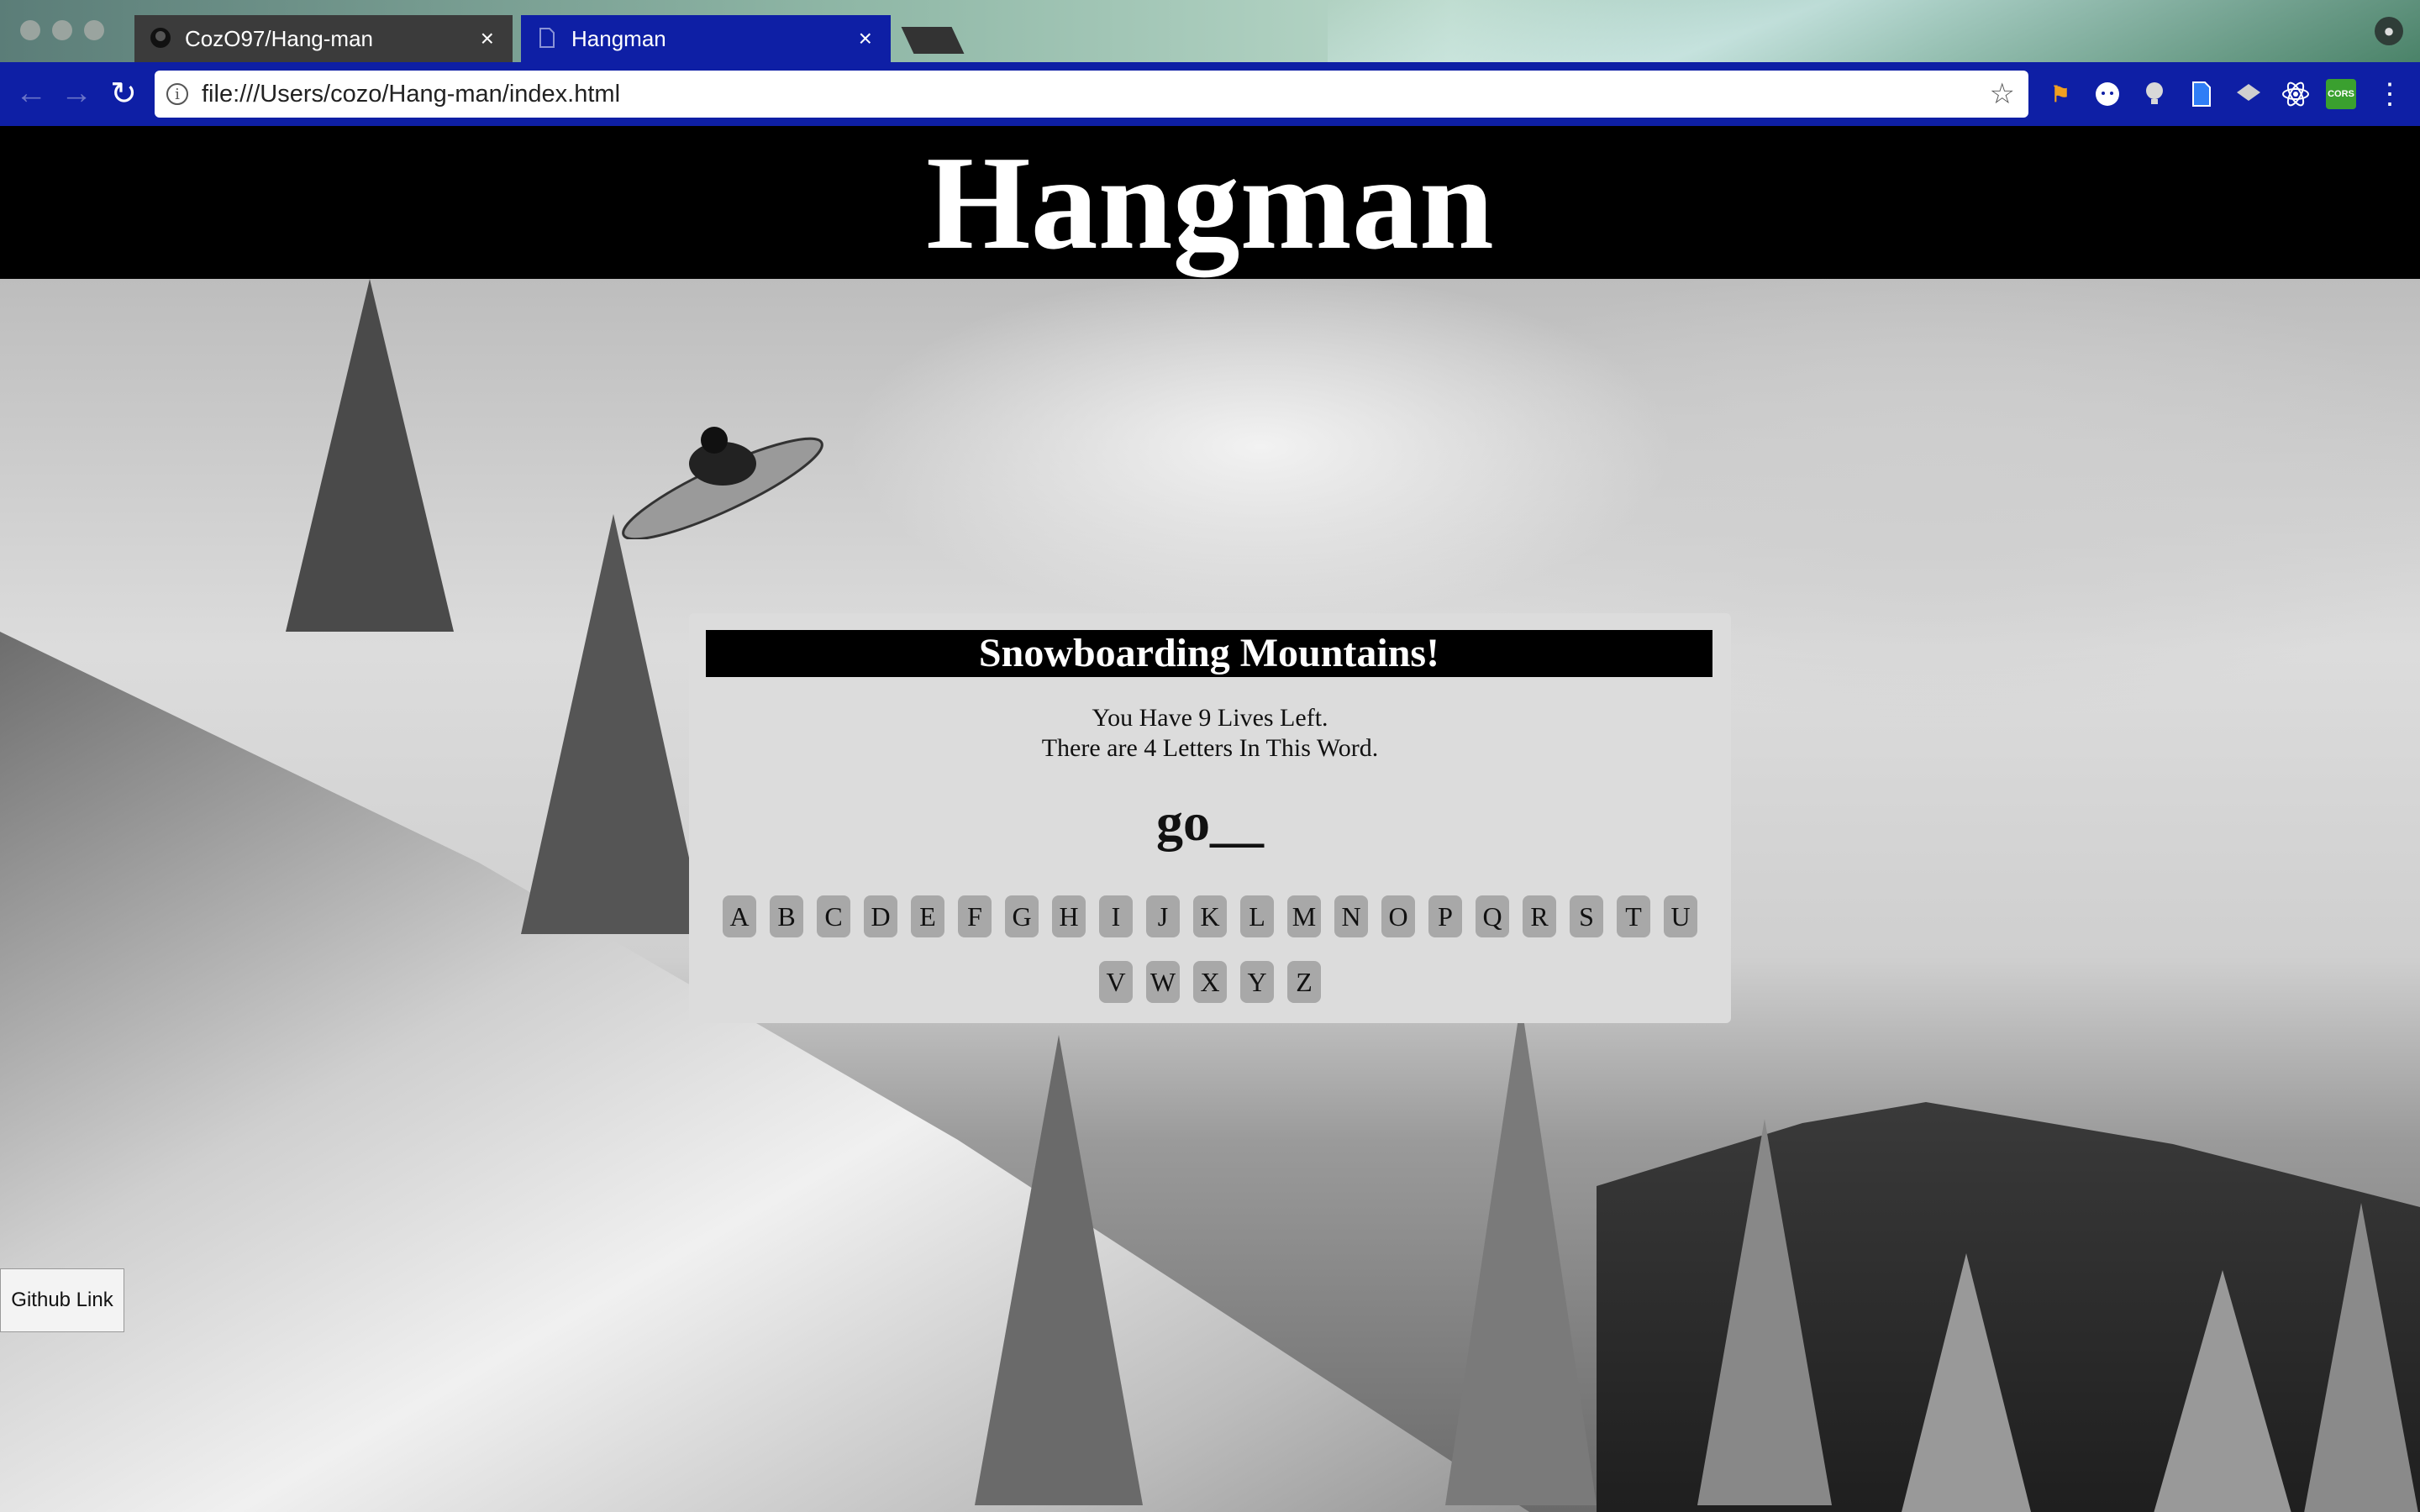 This screenshot has width=2420, height=1512. Describe the element at coordinates (1210, 982) in the screenshot. I see `letter-button-x: X` at that location.